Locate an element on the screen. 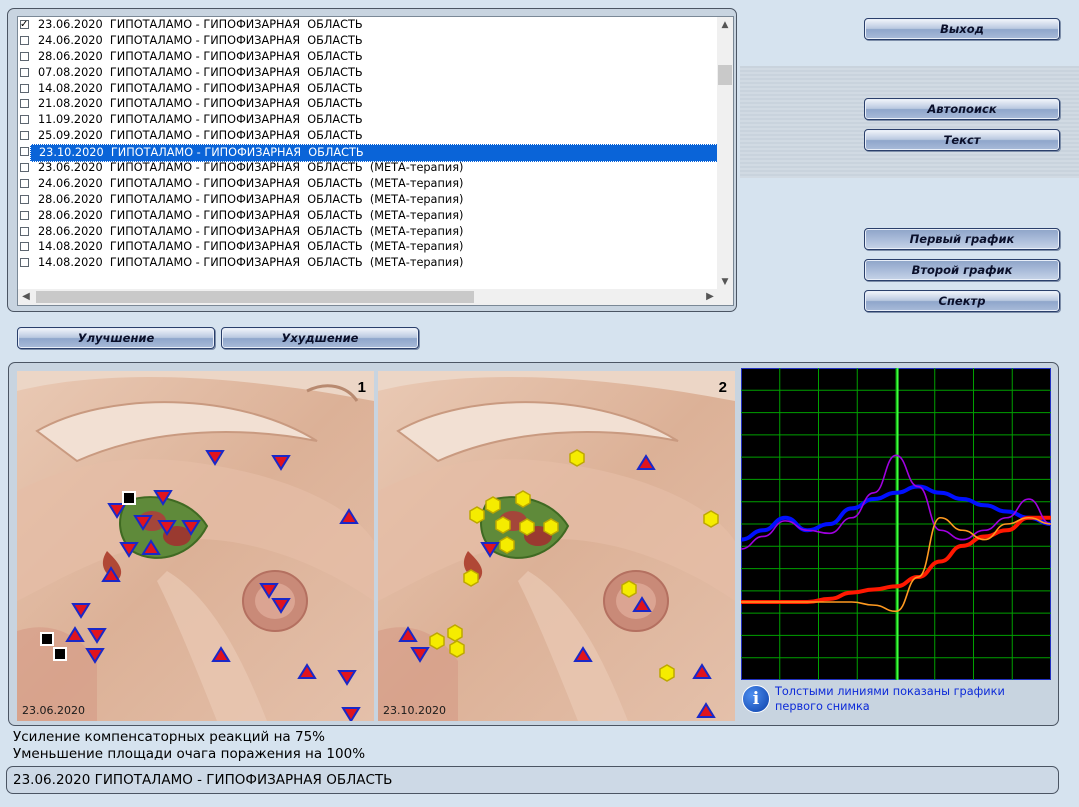  scrollbar-corner is located at coordinates (725, 297).